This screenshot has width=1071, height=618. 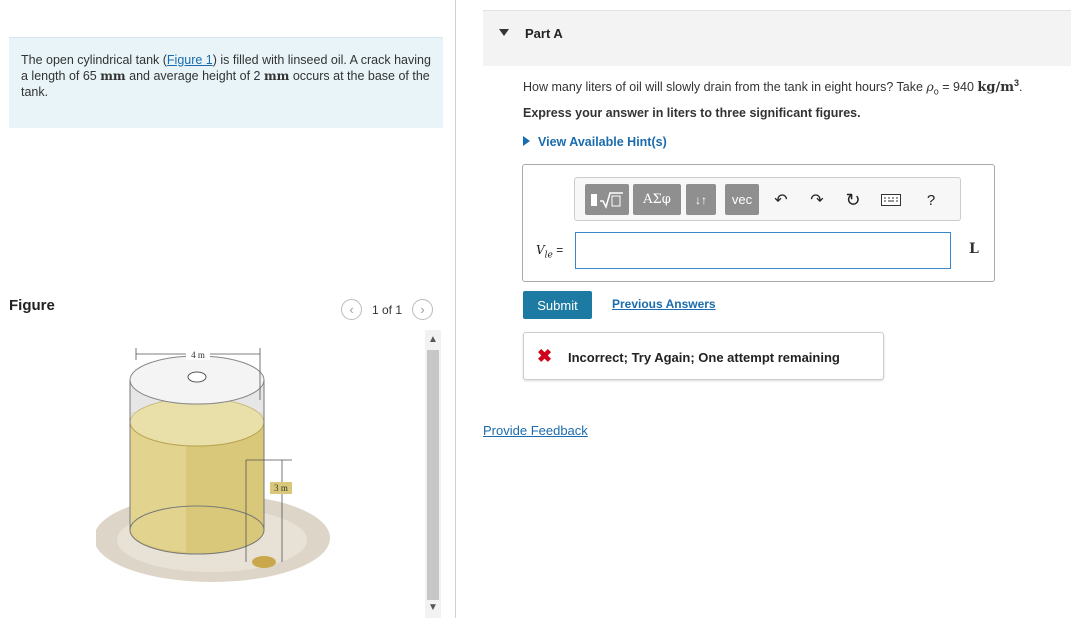 I want to click on sort-button: ↓↑, so click(x=701, y=199).